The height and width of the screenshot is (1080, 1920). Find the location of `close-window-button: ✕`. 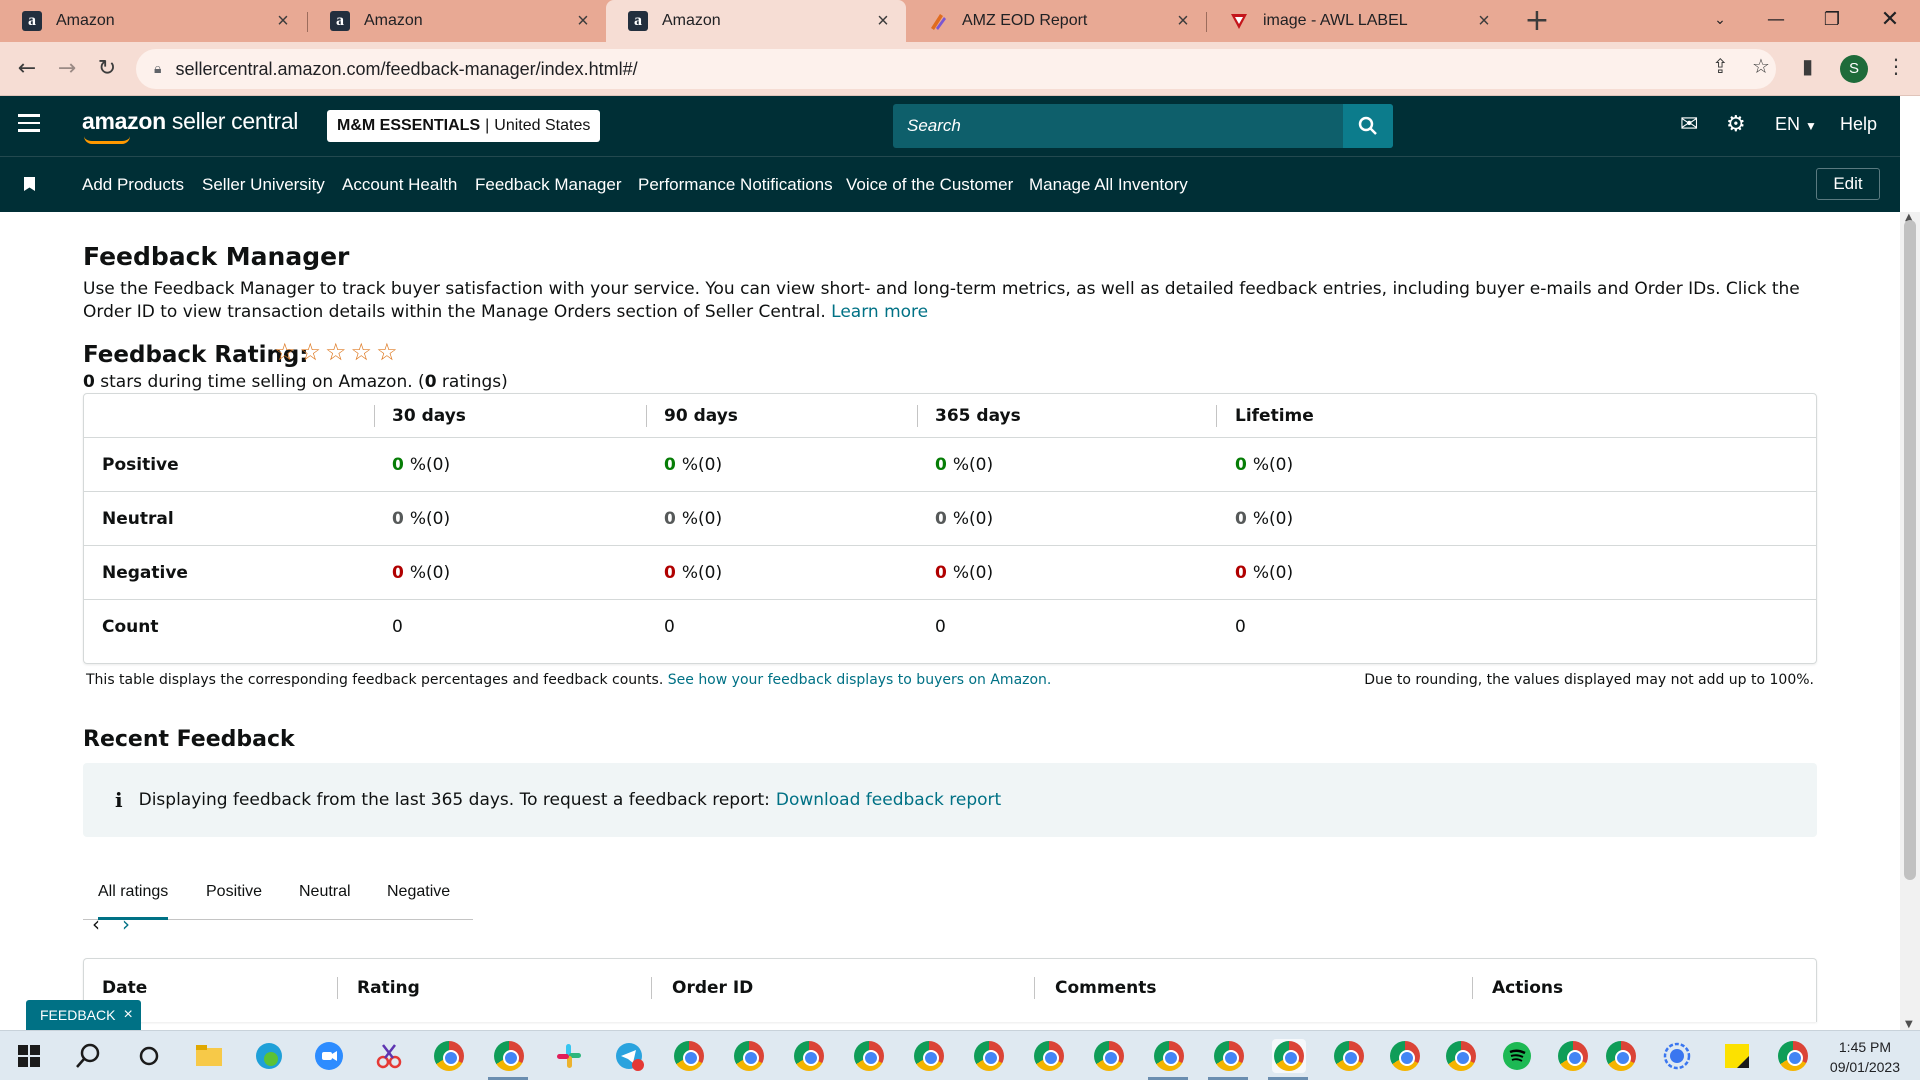

close-window-button: ✕ is located at coordinates (1890, 21).